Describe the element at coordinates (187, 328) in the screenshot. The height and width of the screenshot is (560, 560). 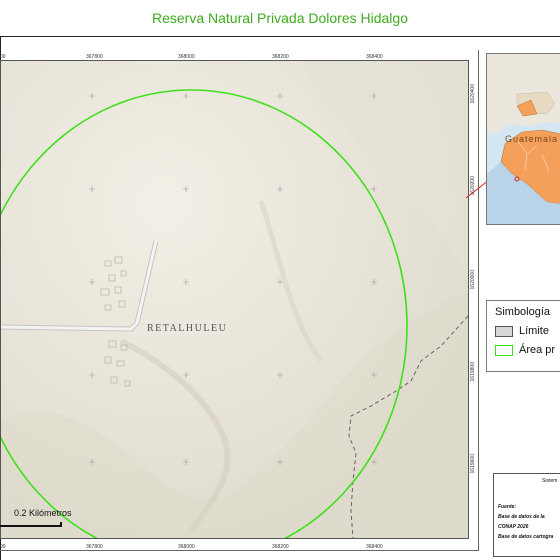
I see `place-label-retalhuleu: RETALHULEU` at that location.